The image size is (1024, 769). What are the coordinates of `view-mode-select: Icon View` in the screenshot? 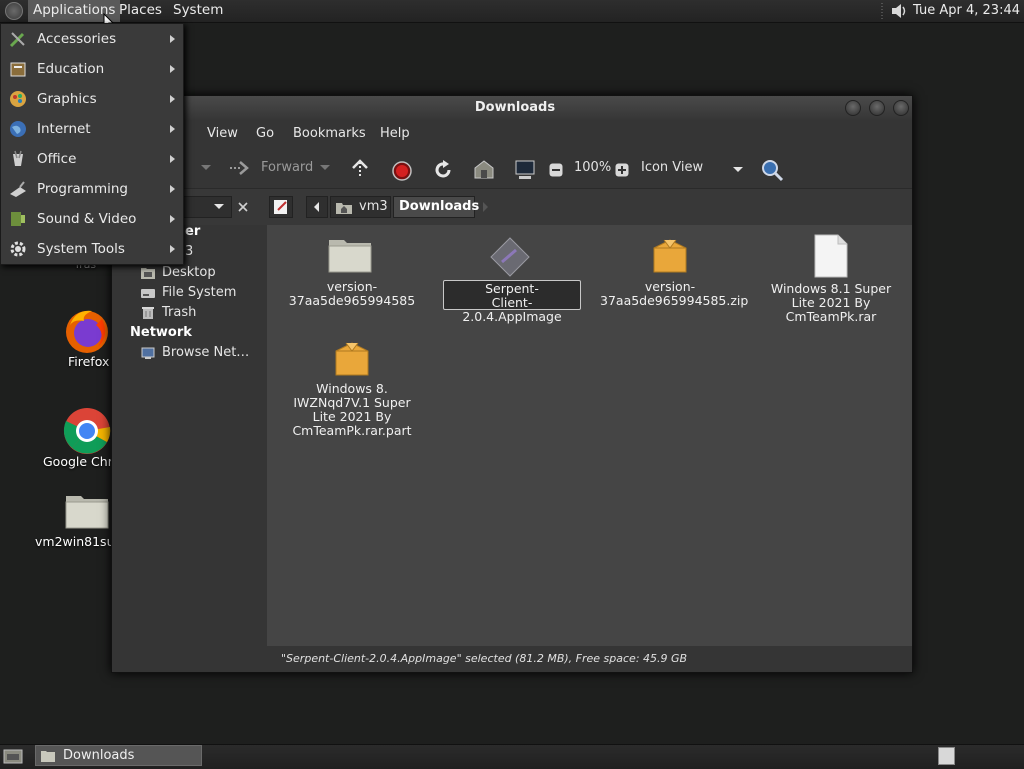 It's located at (672, 168).